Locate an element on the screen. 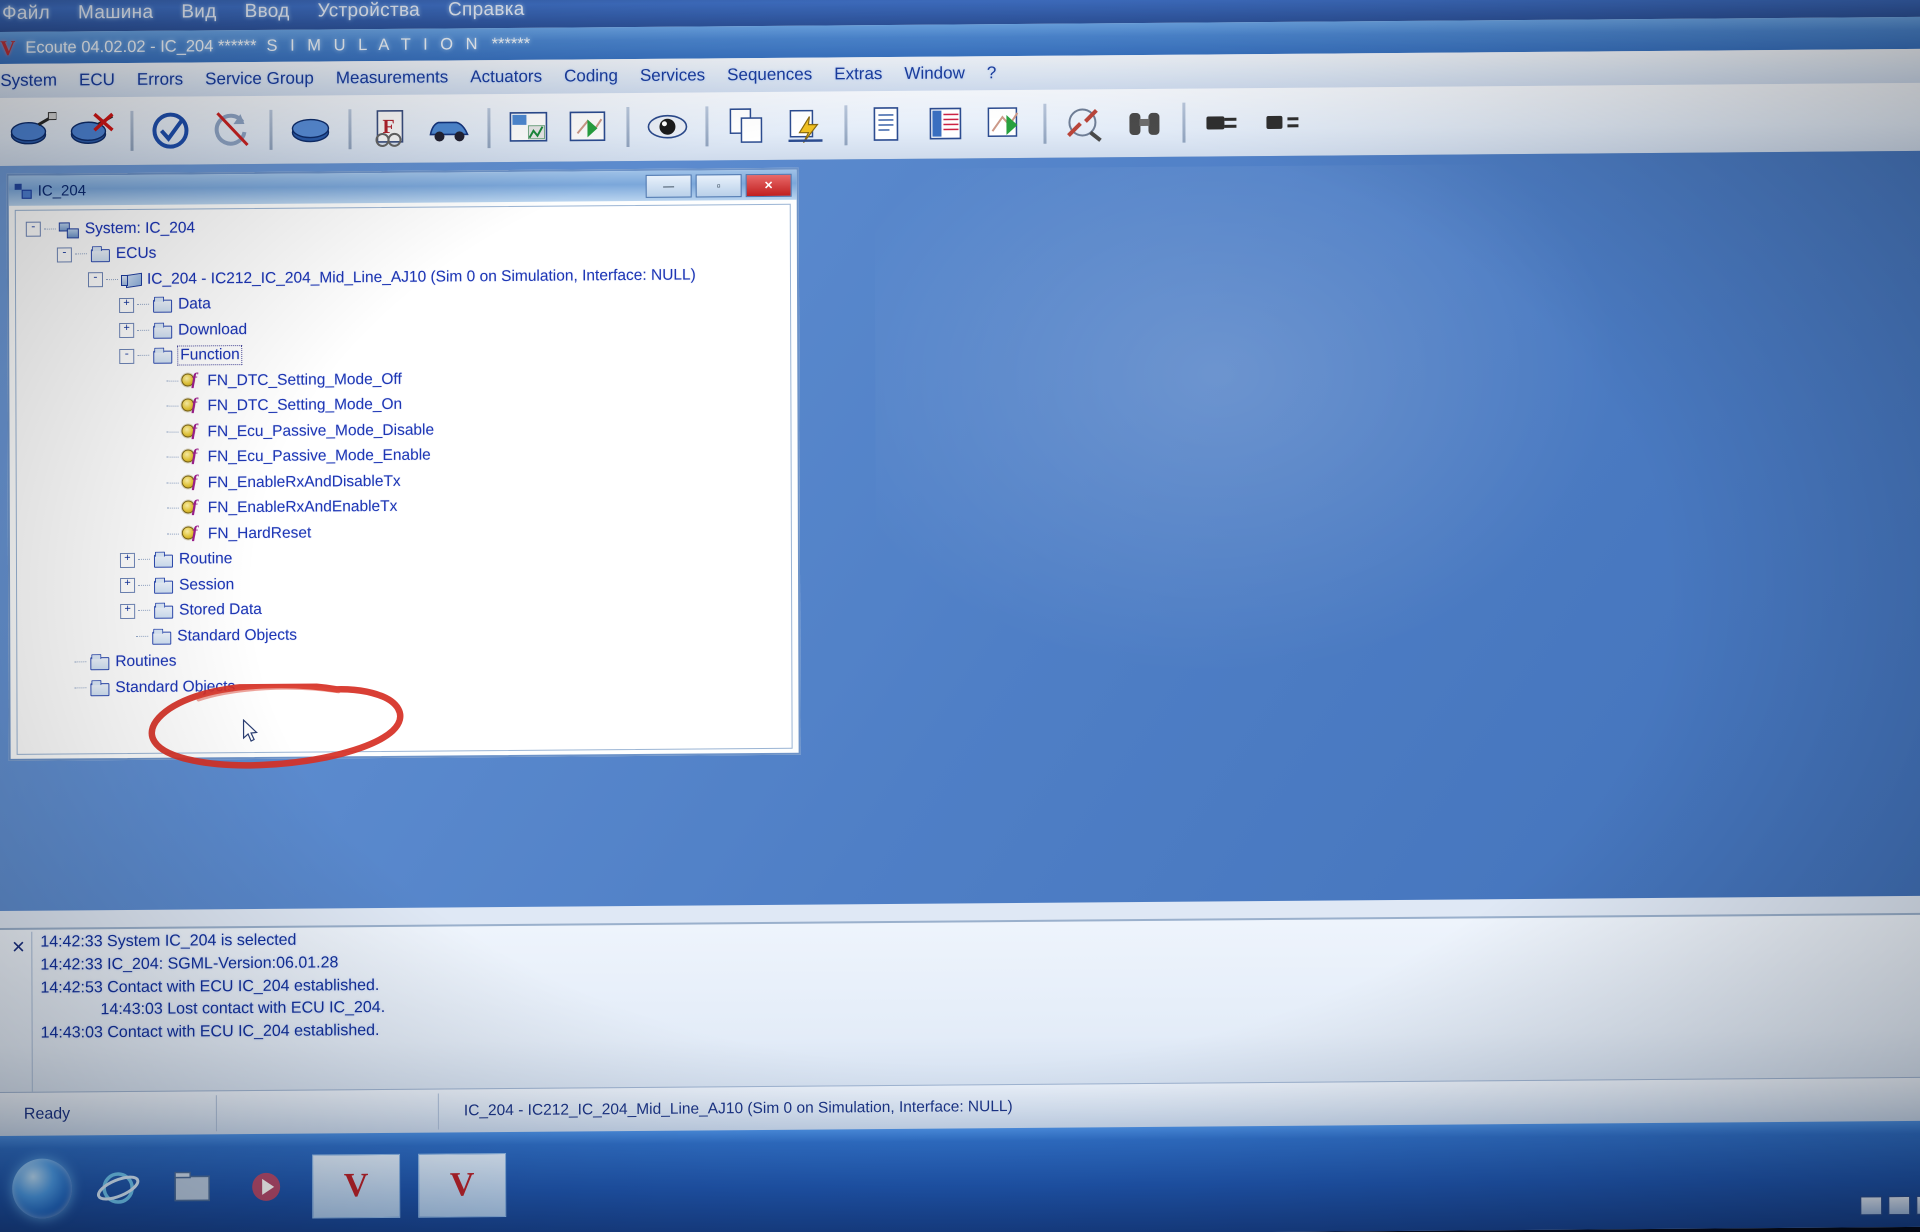 The image size is (1920, 1232). taskbar-item-1-label: V is located at coordinates (356, 1186).